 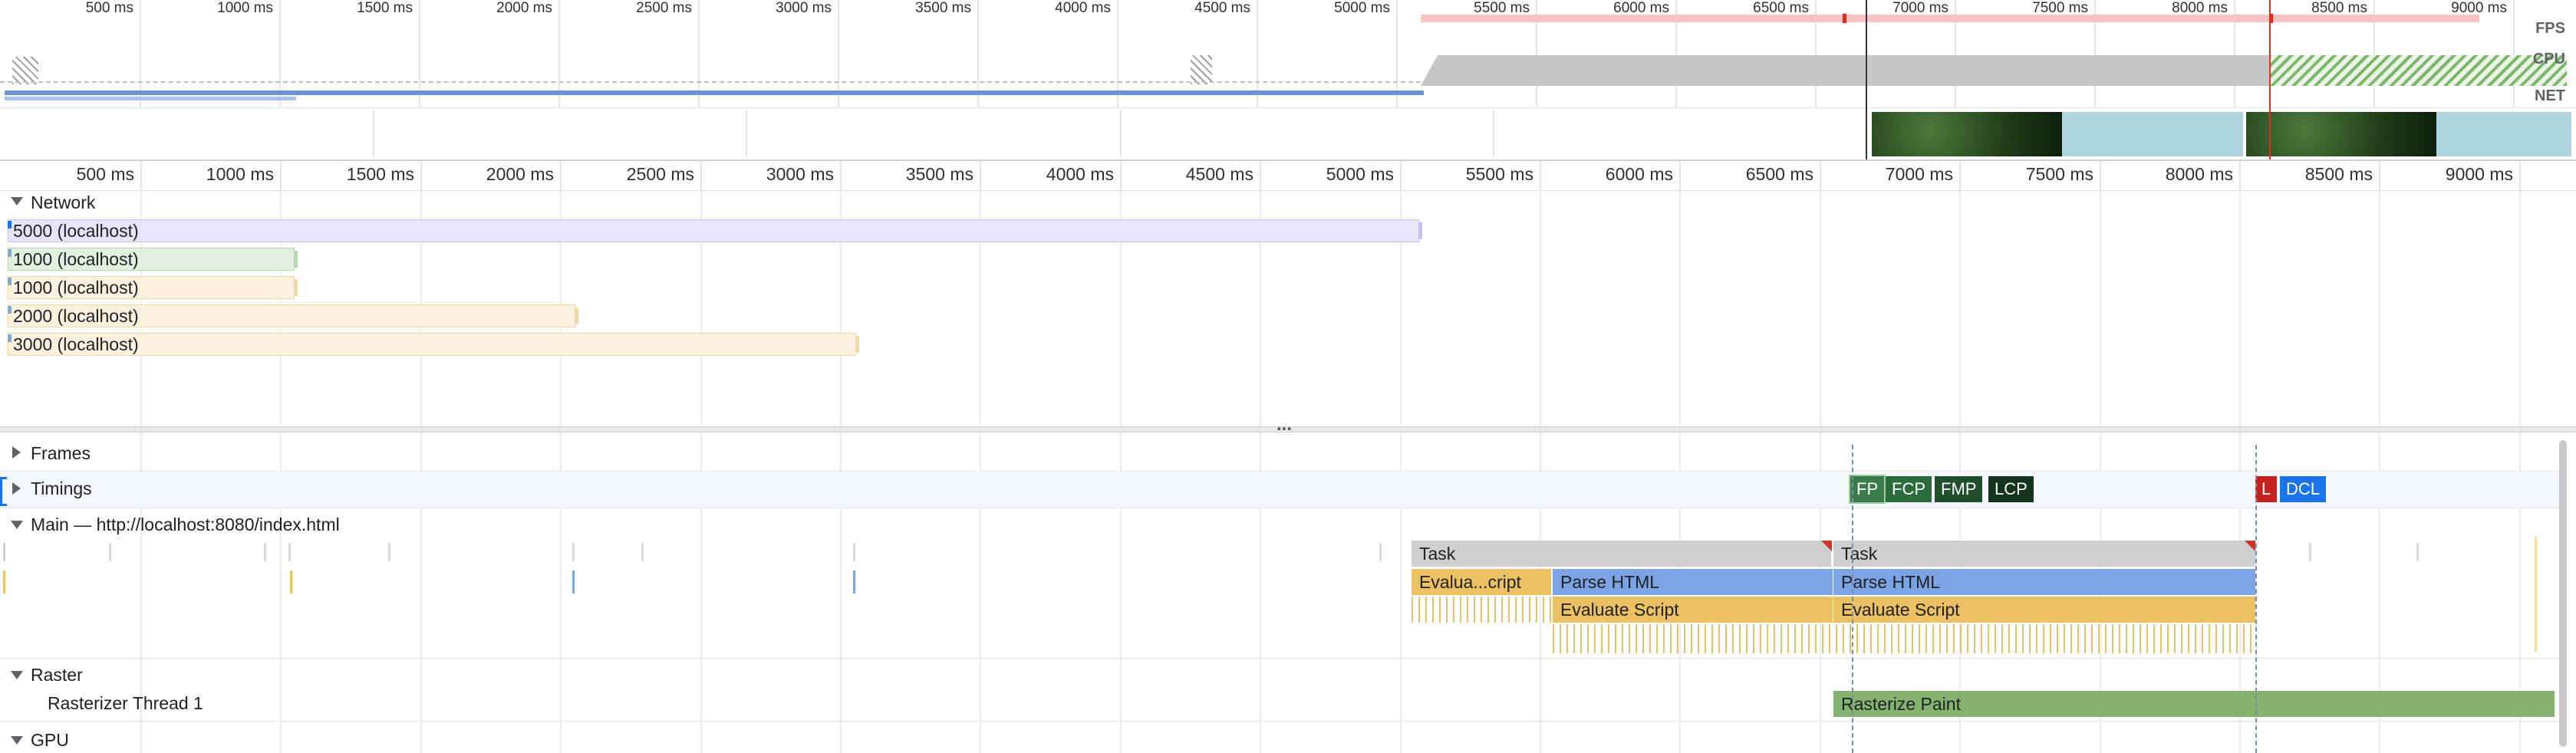 What do you see at coordinates (125, 703) in the screenshot?
I see `rasterizer-thread-label: Rasterizer Thread 1` at bounding box center [125, 703].